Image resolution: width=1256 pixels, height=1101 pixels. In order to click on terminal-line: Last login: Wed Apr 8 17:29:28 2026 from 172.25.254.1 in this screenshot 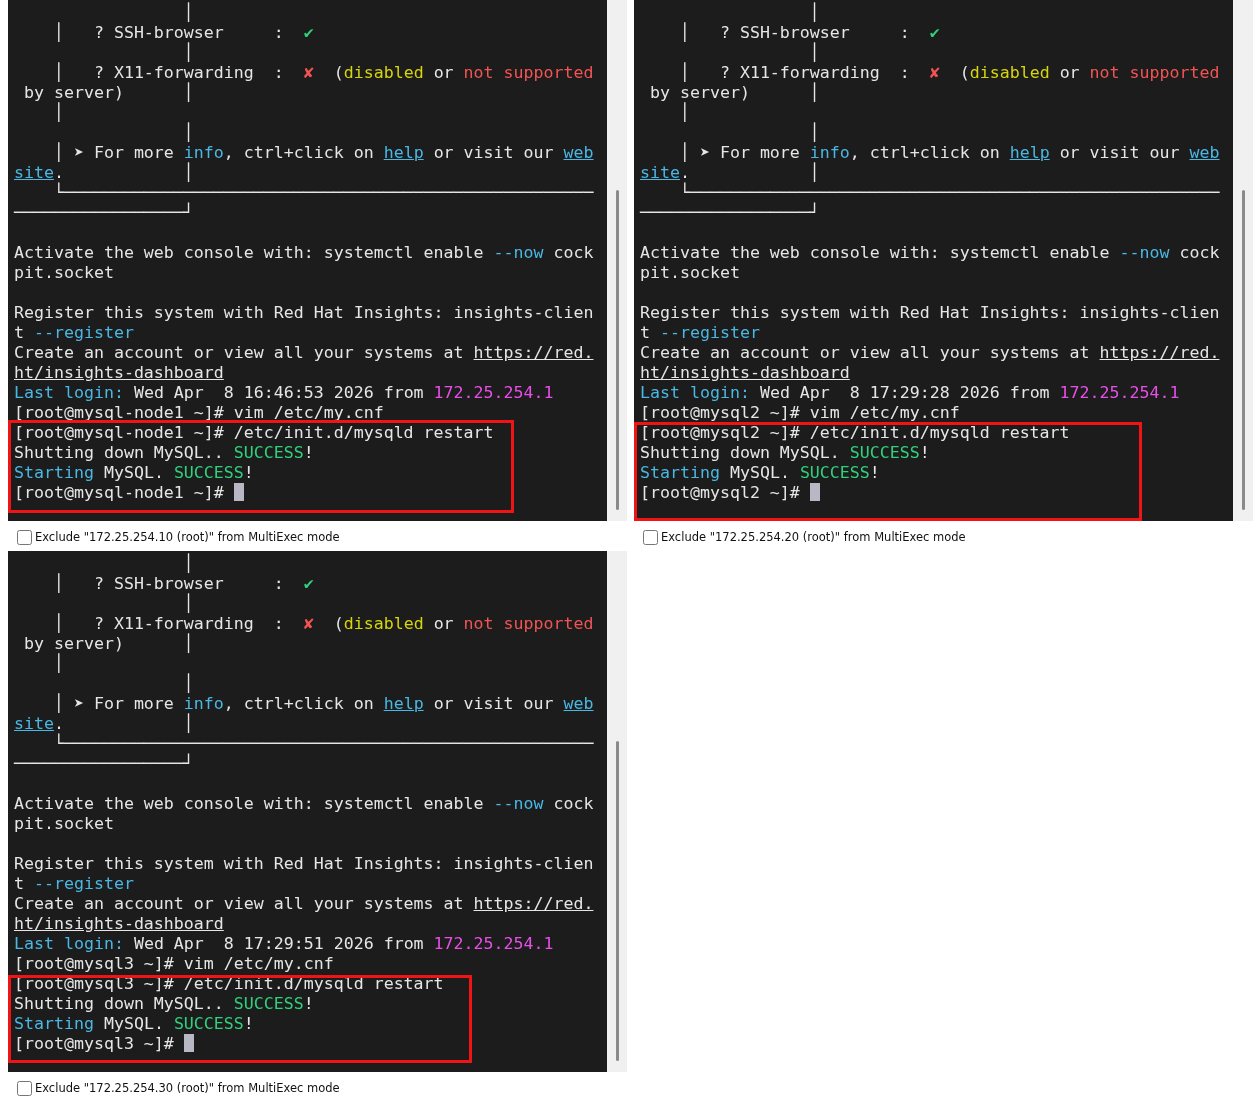, I will do `click(910, 393)`.